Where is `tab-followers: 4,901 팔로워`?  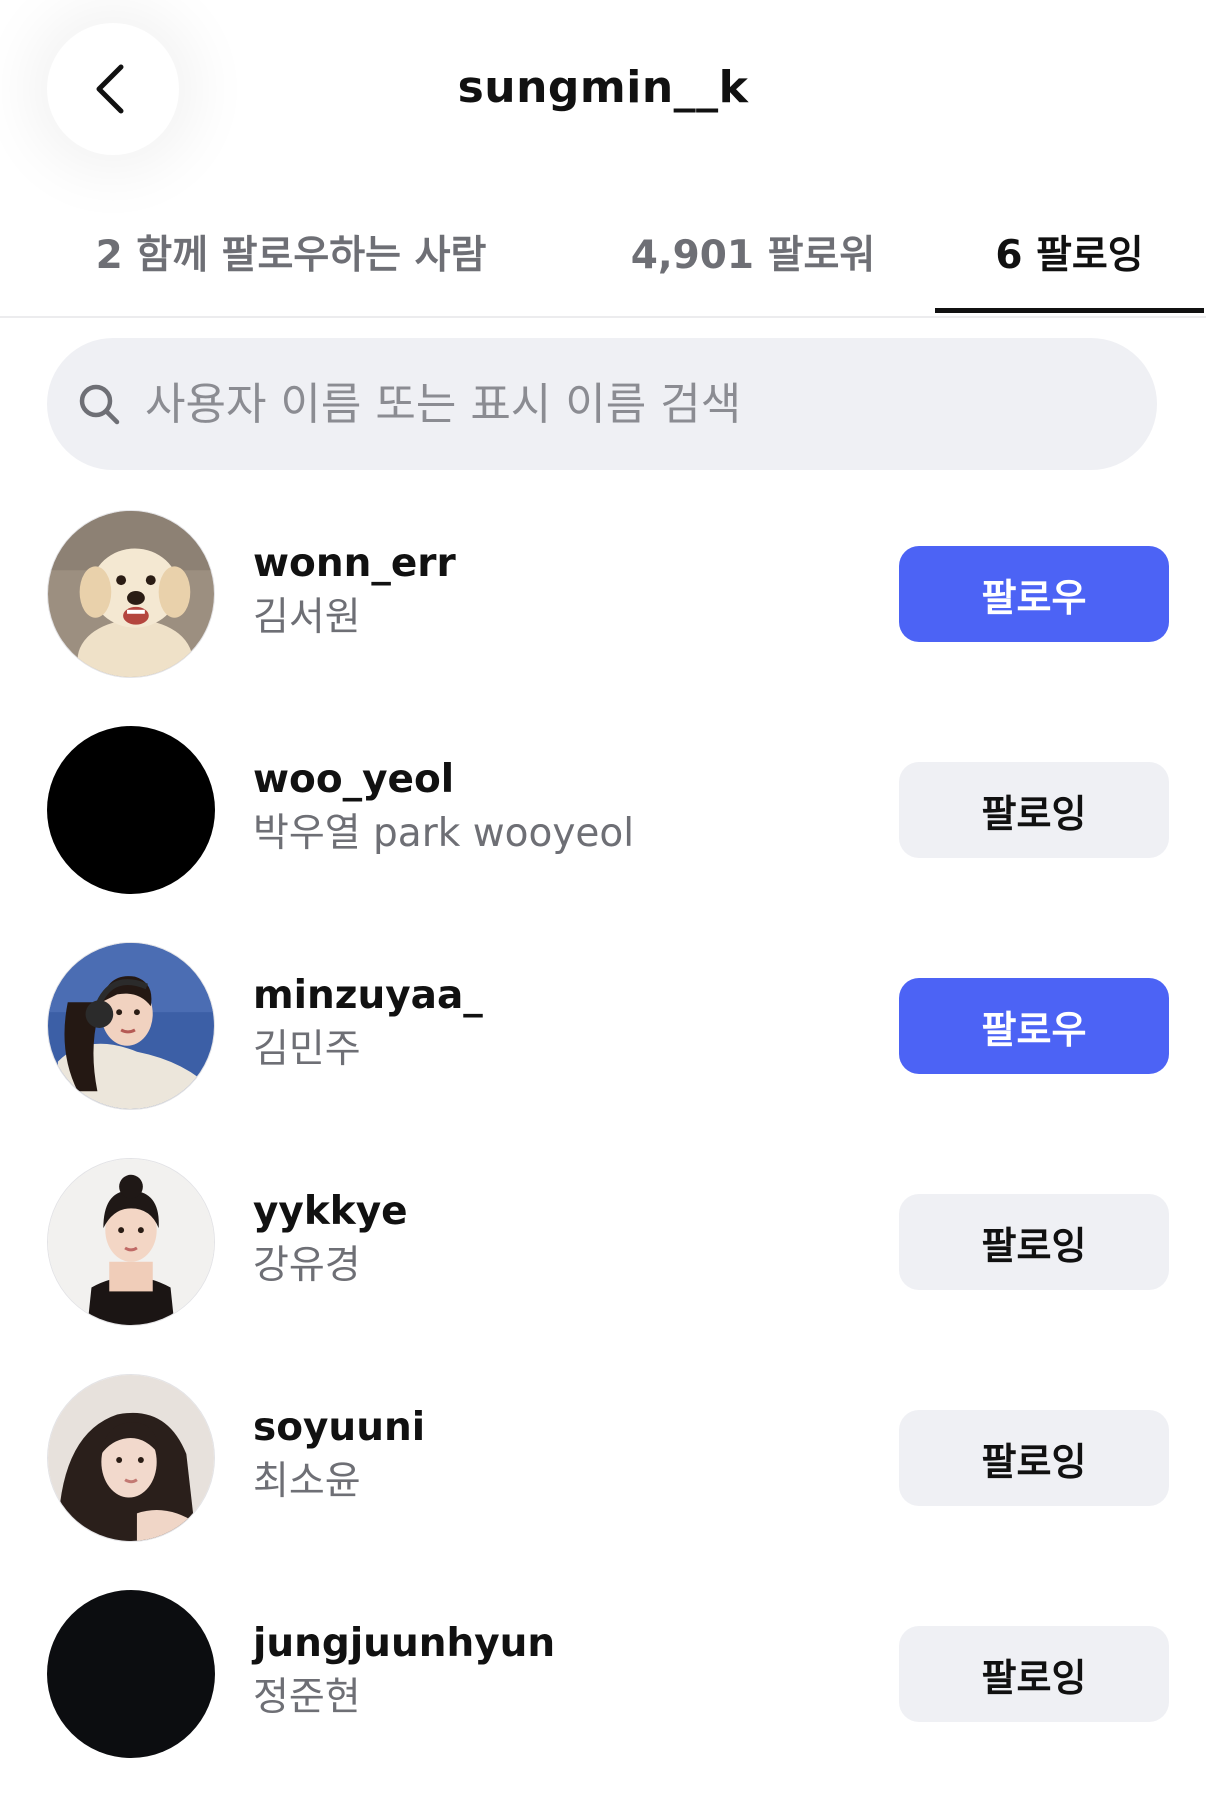
tab-followers: 4,901 팔로워 is located at coordinates (753, 262).